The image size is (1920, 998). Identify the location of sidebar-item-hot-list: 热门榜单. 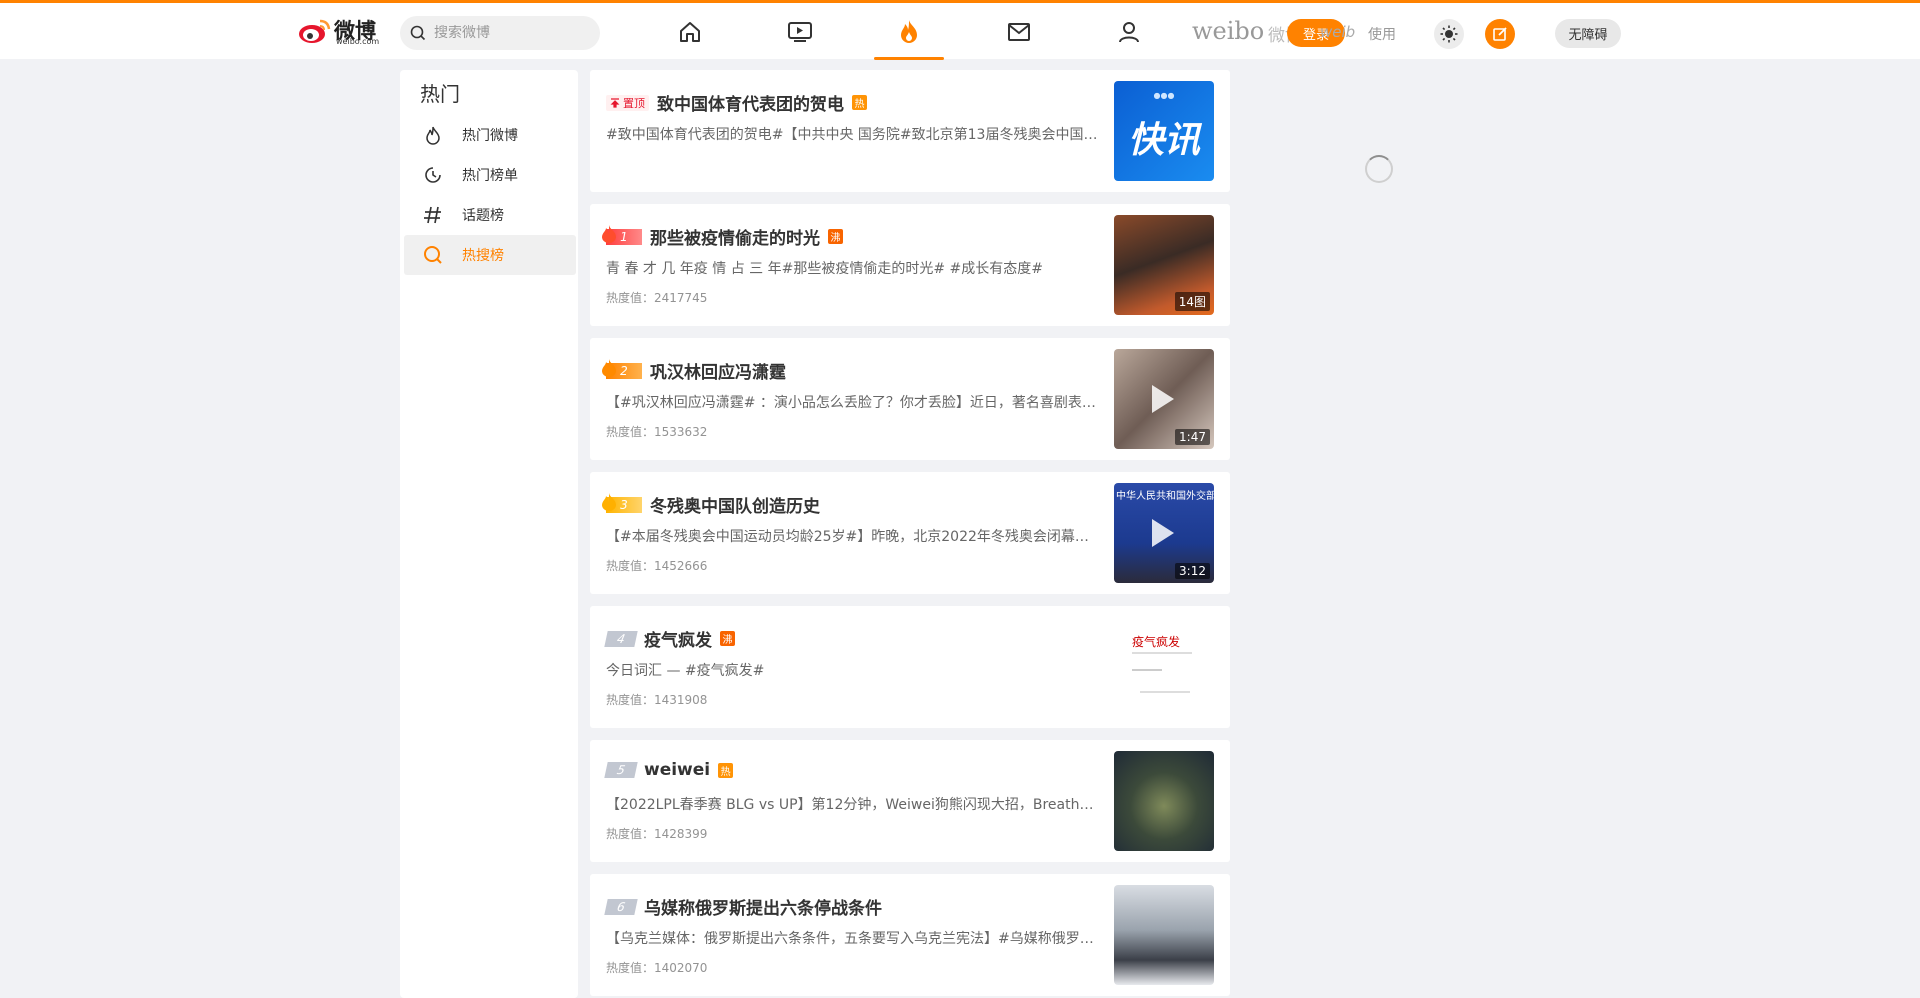
(490, 175).